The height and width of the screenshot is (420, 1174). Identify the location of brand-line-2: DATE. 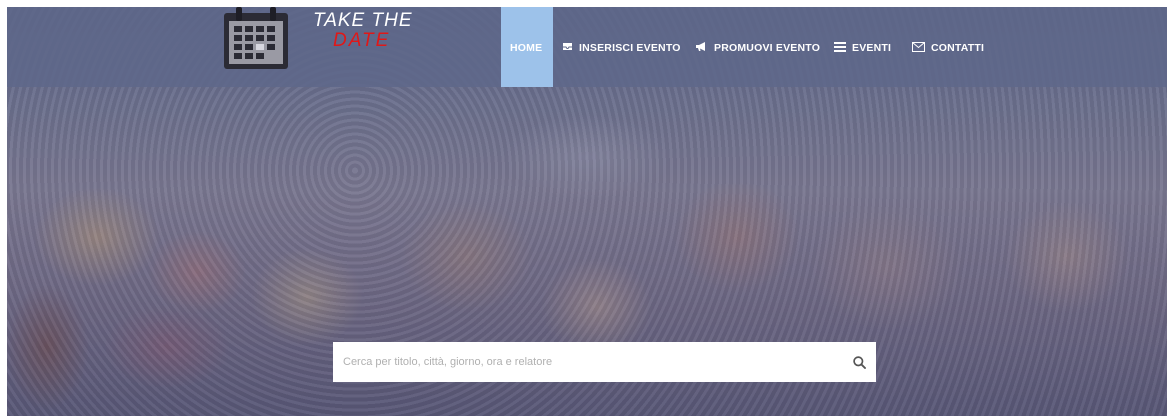
(362, 40).